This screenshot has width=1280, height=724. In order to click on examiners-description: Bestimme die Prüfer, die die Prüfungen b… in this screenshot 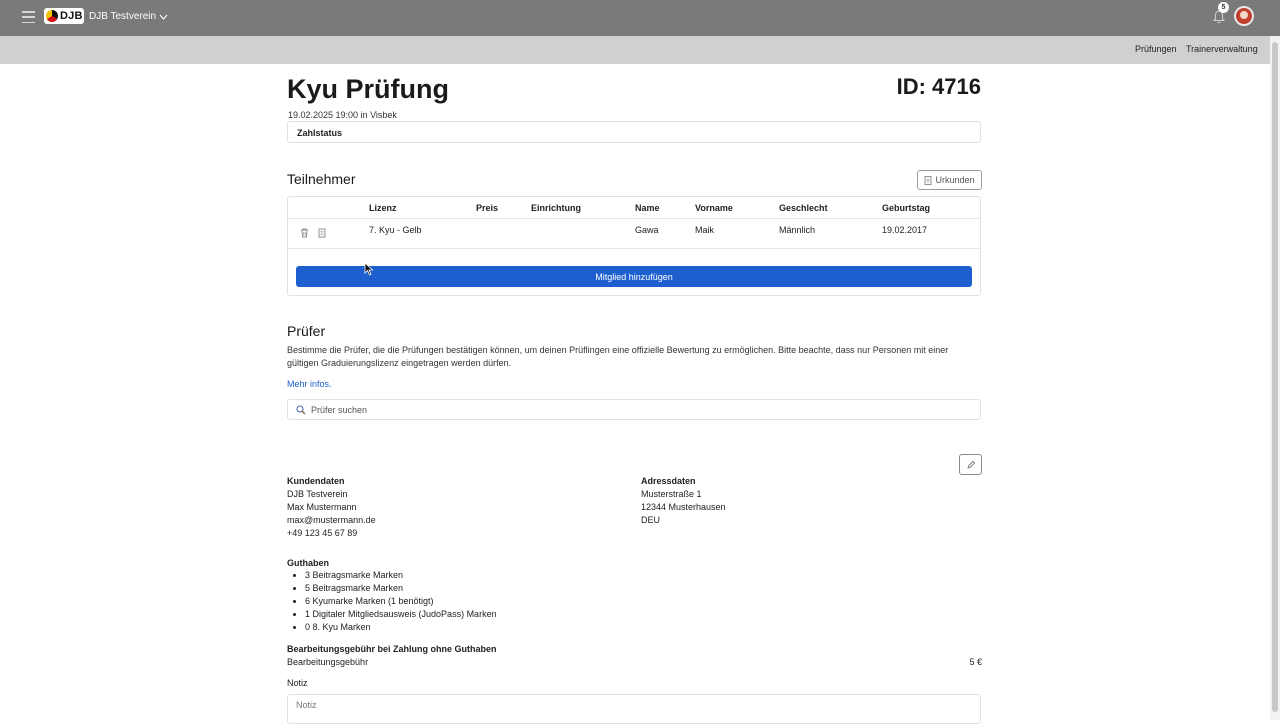, I will do `click(618, 356)`.